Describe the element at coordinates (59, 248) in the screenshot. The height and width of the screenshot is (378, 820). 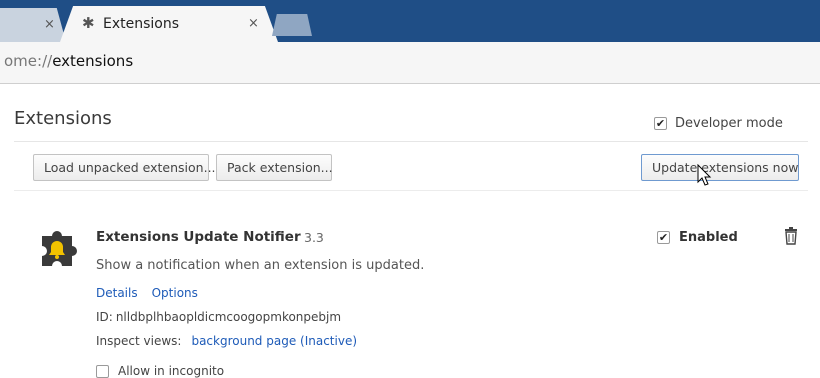
I see `puzzle-bell-icon` at that location.